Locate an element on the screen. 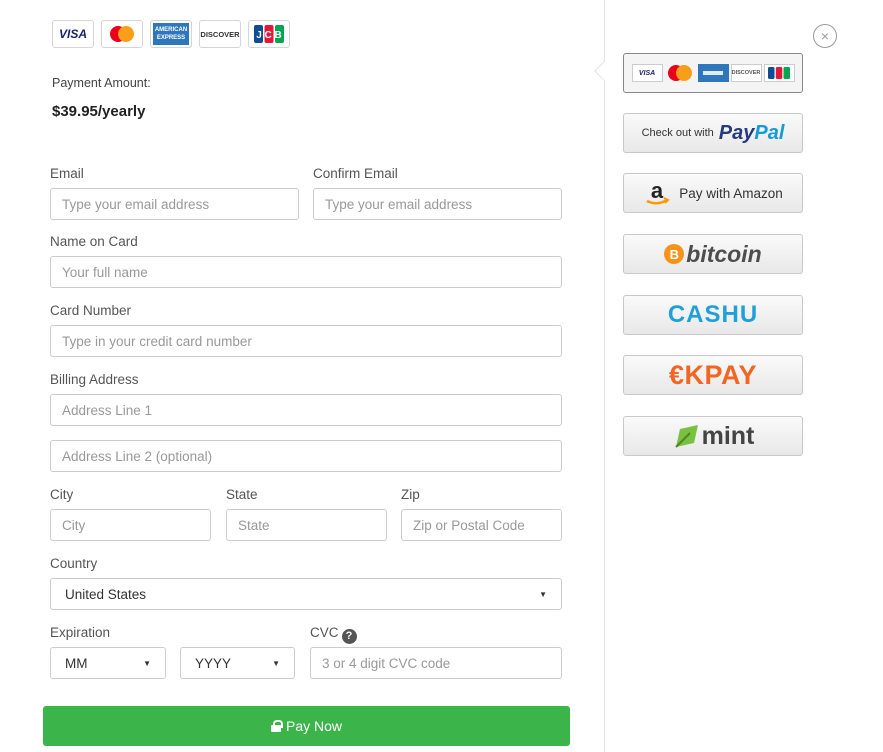 The width and height of the screenshot is (883, 752). expiration-month-value: MM is located at coordinates (76, 663).